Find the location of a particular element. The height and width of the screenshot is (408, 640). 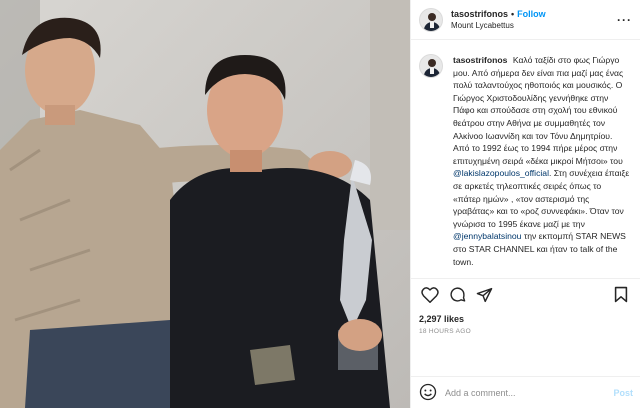

smiley-icon is located at coordinates (428, 393).